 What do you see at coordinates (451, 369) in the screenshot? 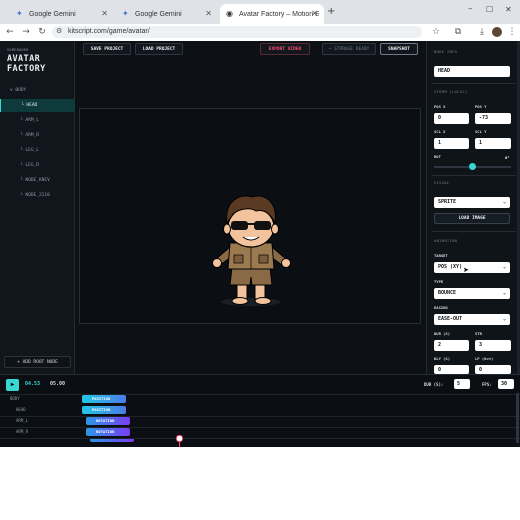
I see `delay-field: 0` at bounding box center [451, 369].